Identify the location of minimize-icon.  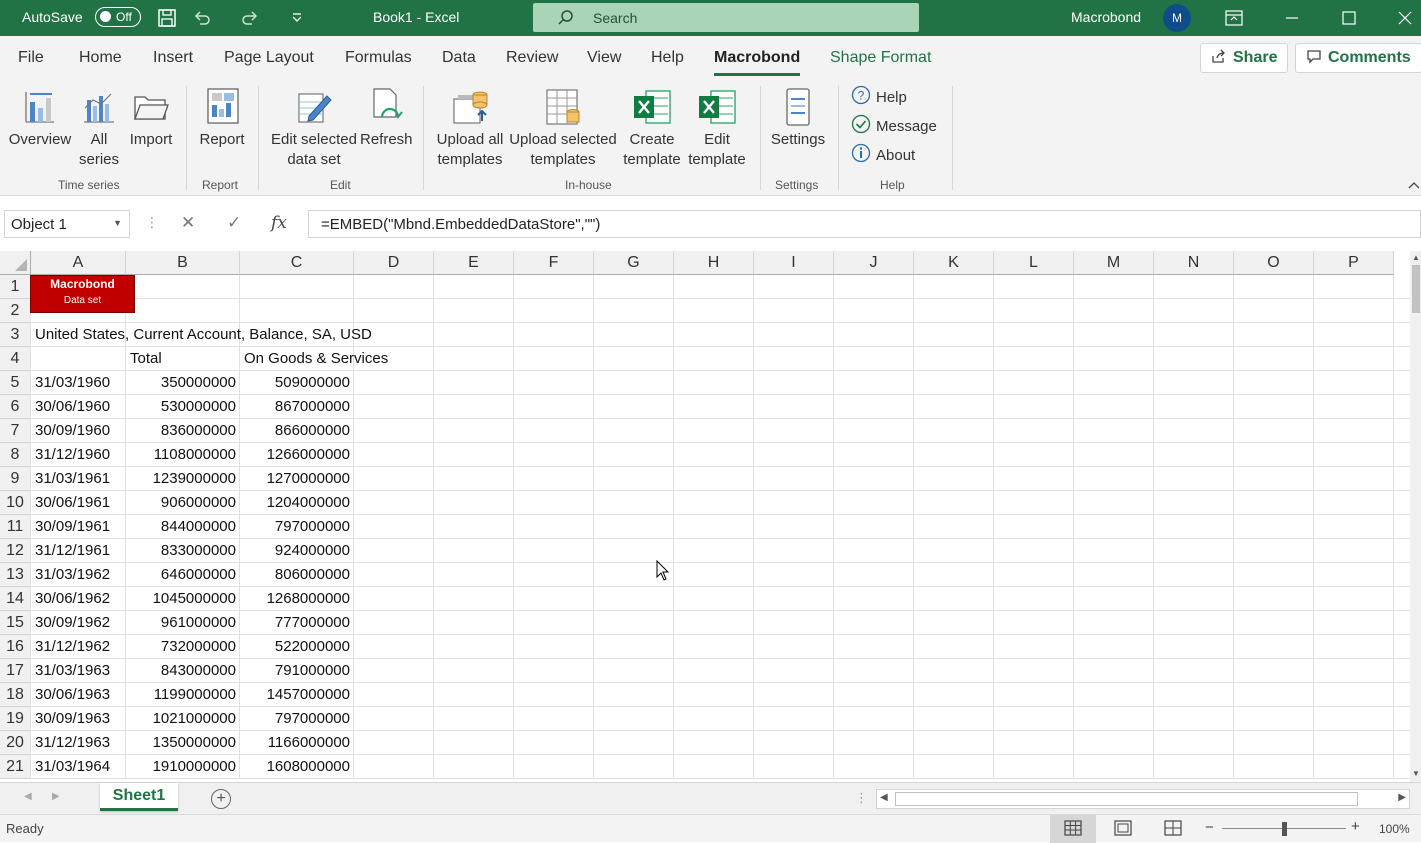
(1292, 18).